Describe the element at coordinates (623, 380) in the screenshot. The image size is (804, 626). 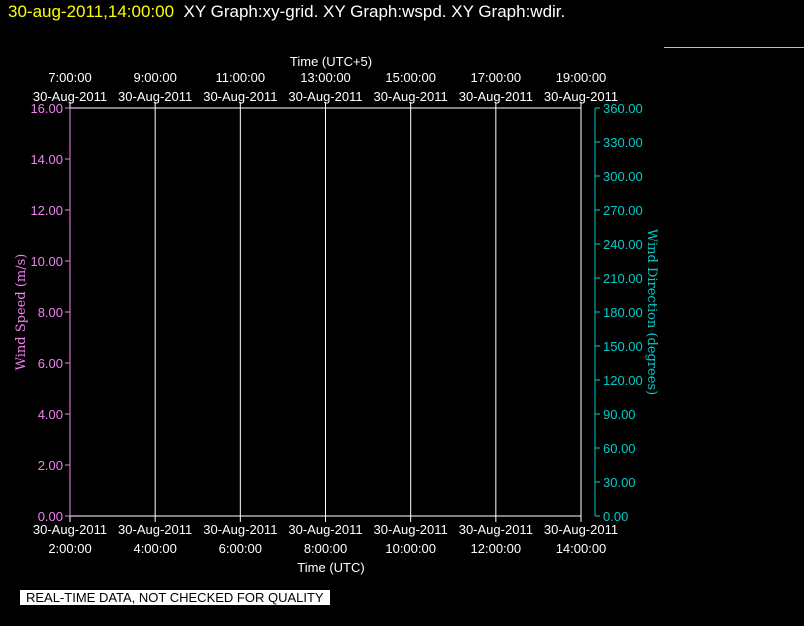
I see `y-right-tick-label: 120.00` at that location.